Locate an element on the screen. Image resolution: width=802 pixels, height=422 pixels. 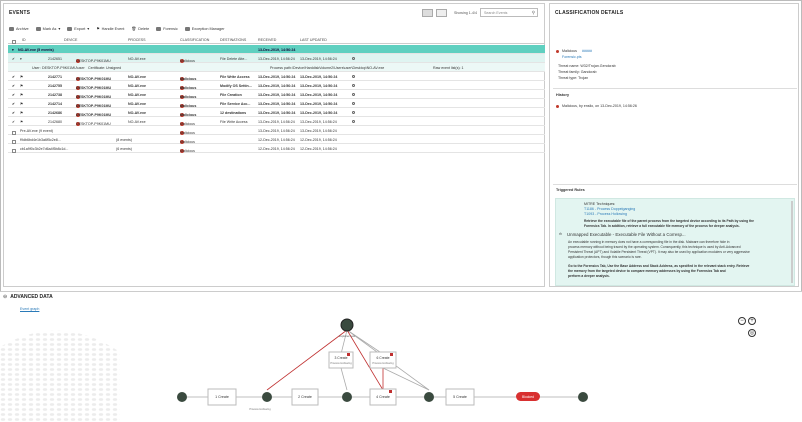
events-toolbar-right: Showing 1-4/4 Search Events ⚲ is located at coordinates (480, 12).